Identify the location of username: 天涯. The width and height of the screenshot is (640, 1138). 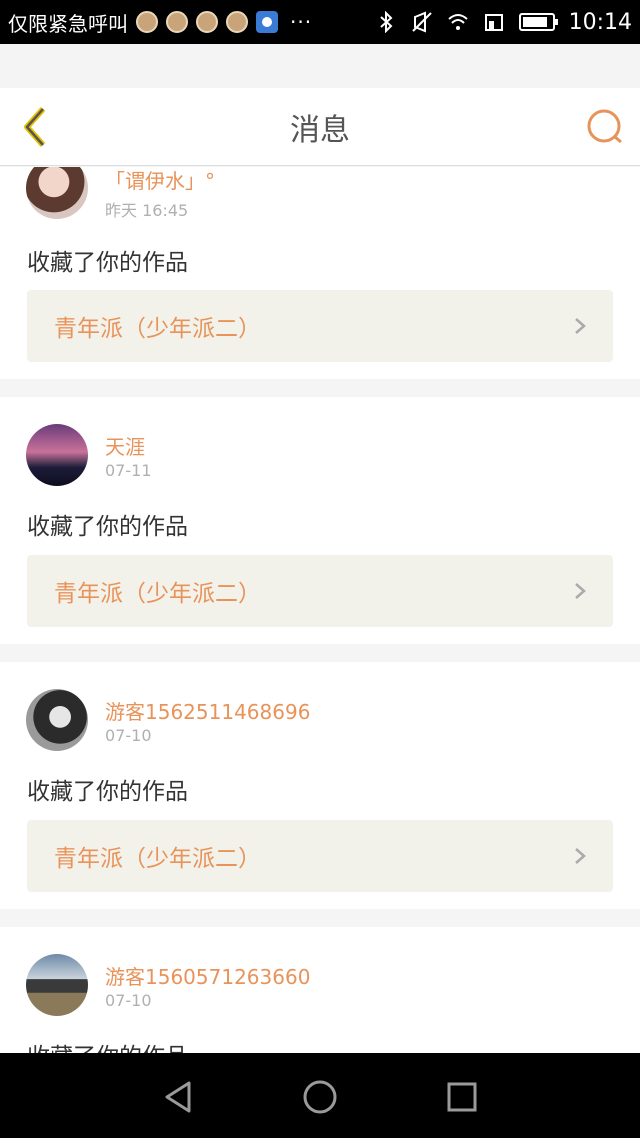
(125, 445).